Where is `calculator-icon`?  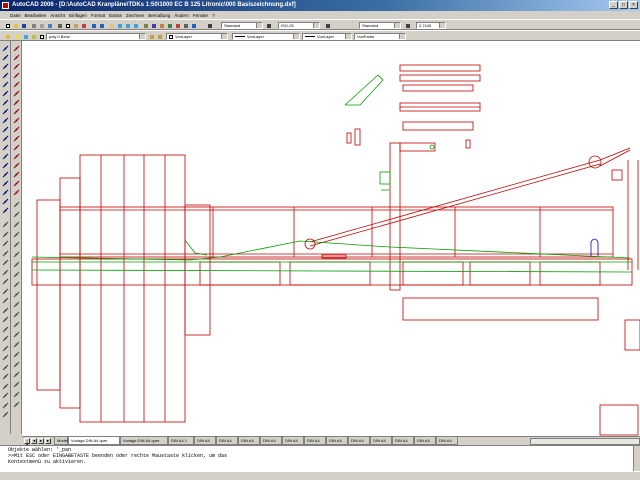 calculator-icon is located at coordinates (185, 25).